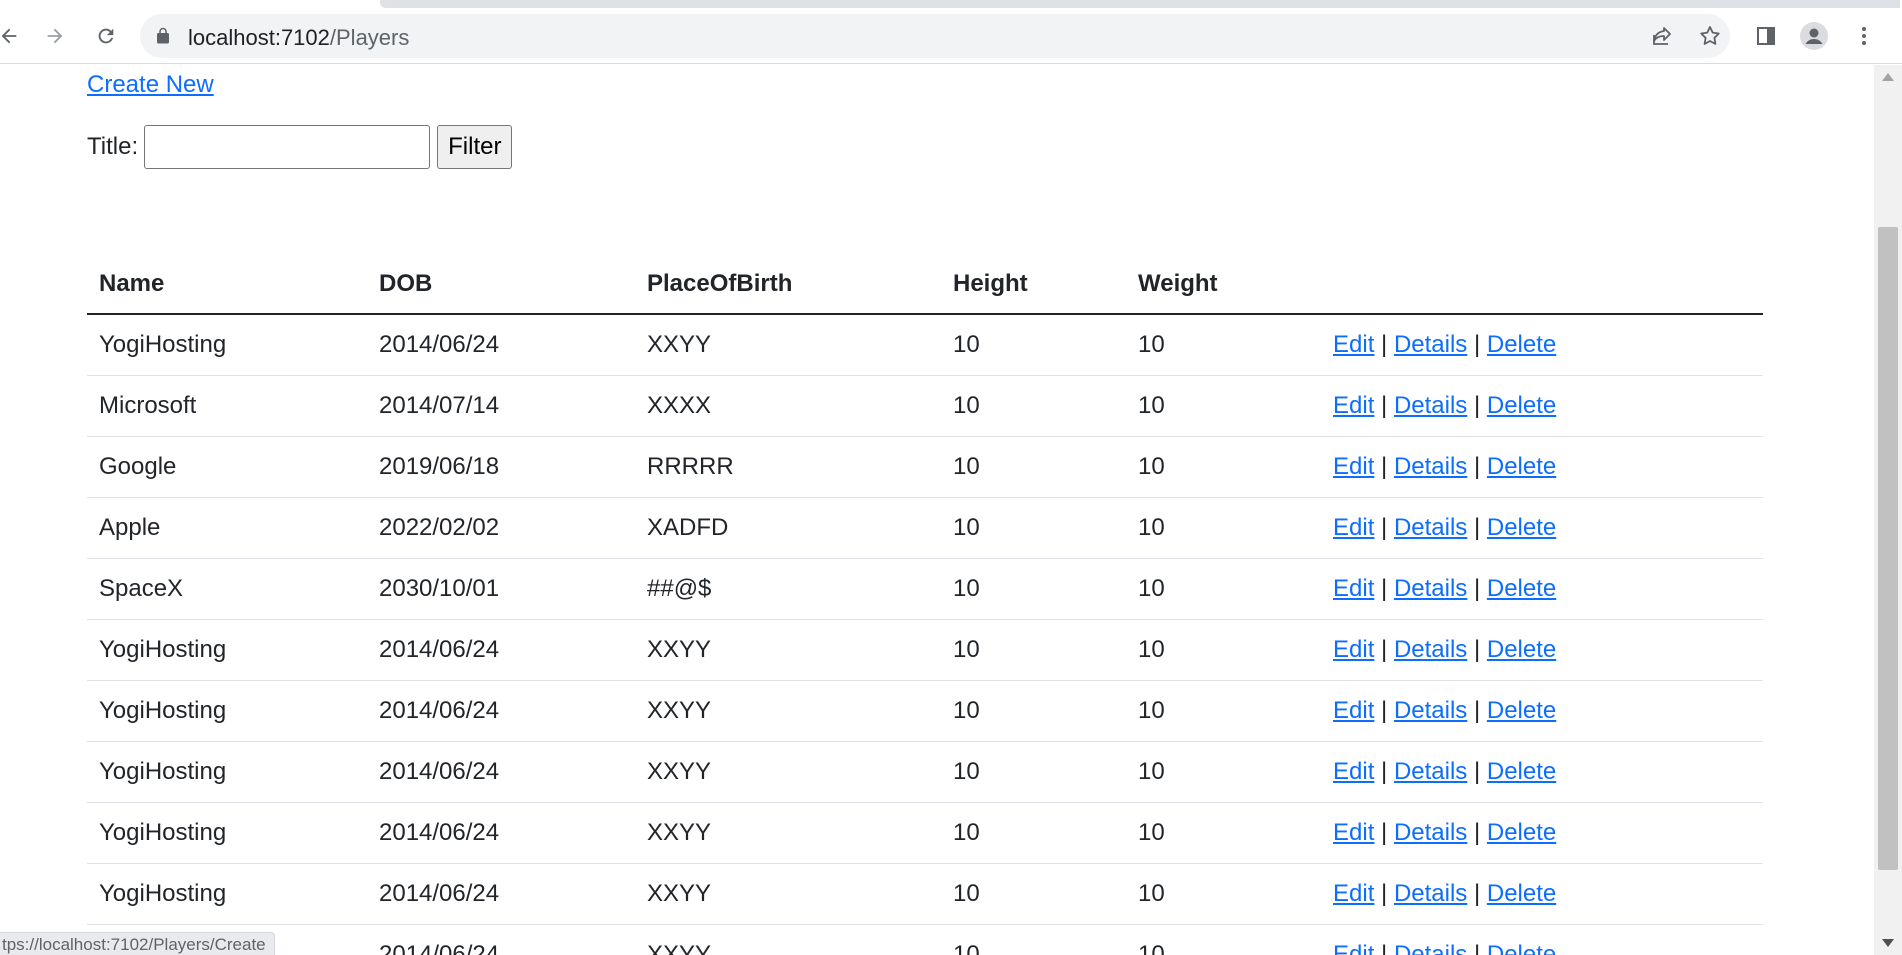 This screenshot has height=955, width=1902. What do you see at coordinates (163, 36) in the screenshot?
I see `lock-icon` at bounding box center [163, 36].